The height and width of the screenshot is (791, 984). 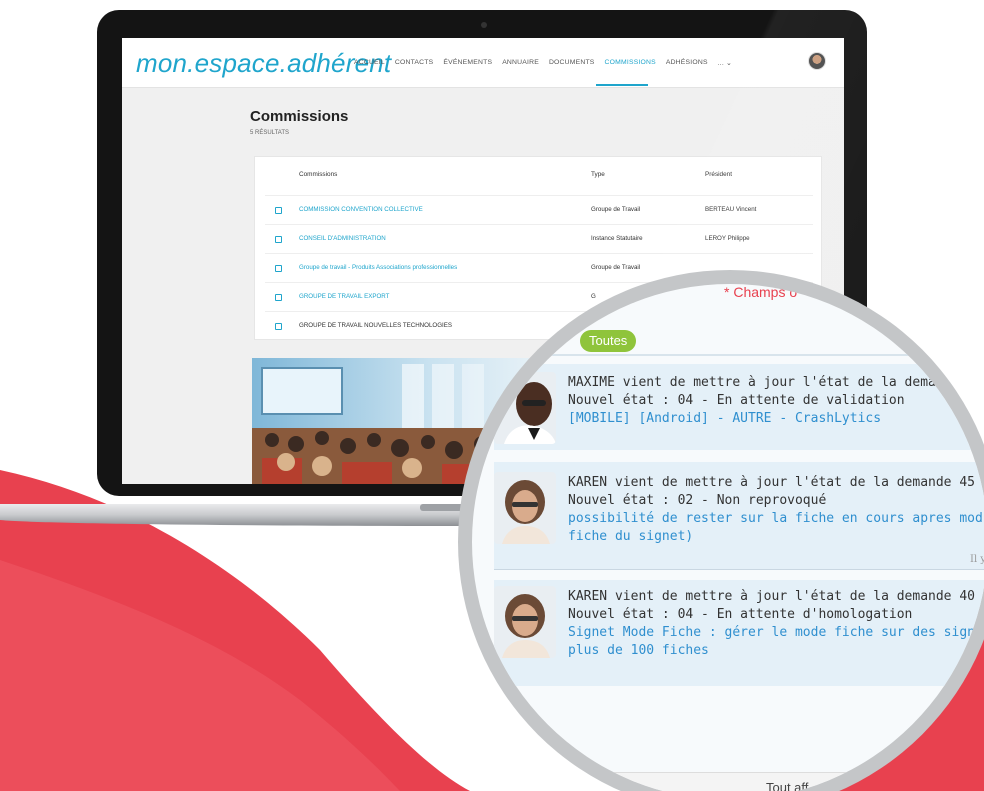 What do you see at coordinates (622, 85) in the screenshot?
I see `active-nav-indicator` at bounding box center [622, 85].